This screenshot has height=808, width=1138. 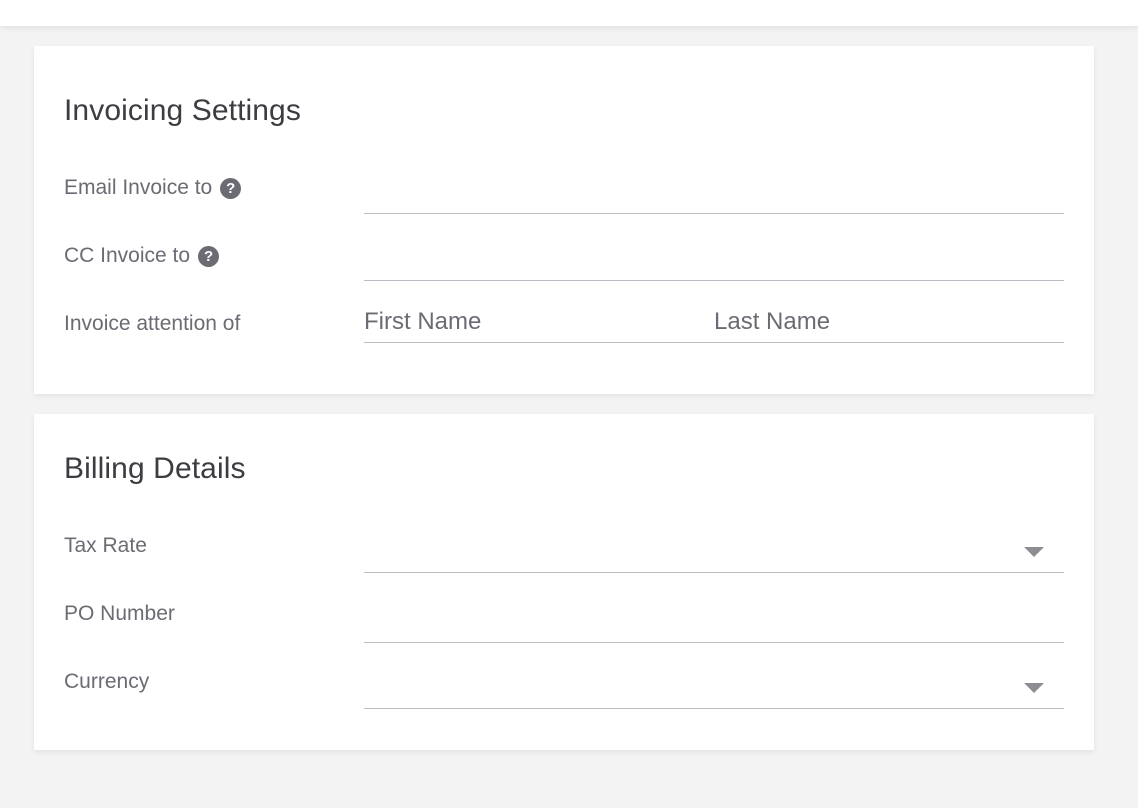 I want to click on tax-rate-row: Tax Rate, so click(x=564, y=551).